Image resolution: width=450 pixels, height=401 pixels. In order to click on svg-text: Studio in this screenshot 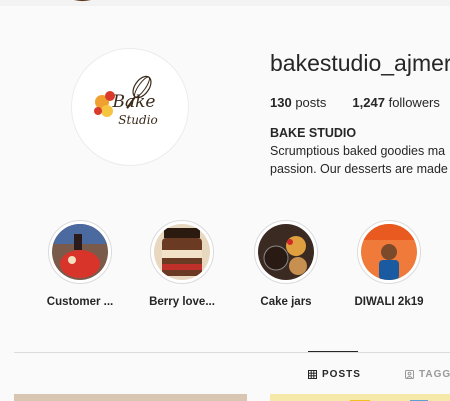, I will do `click(138, 120)`.